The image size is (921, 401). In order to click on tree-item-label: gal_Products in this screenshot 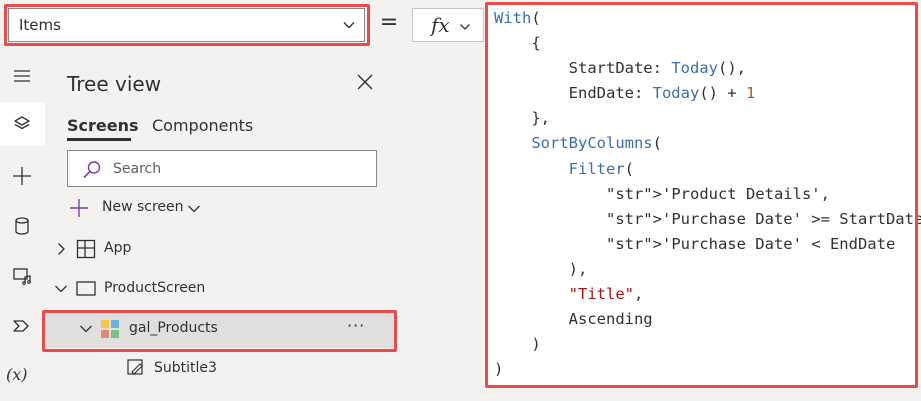, I will do `click(173, 328)`.